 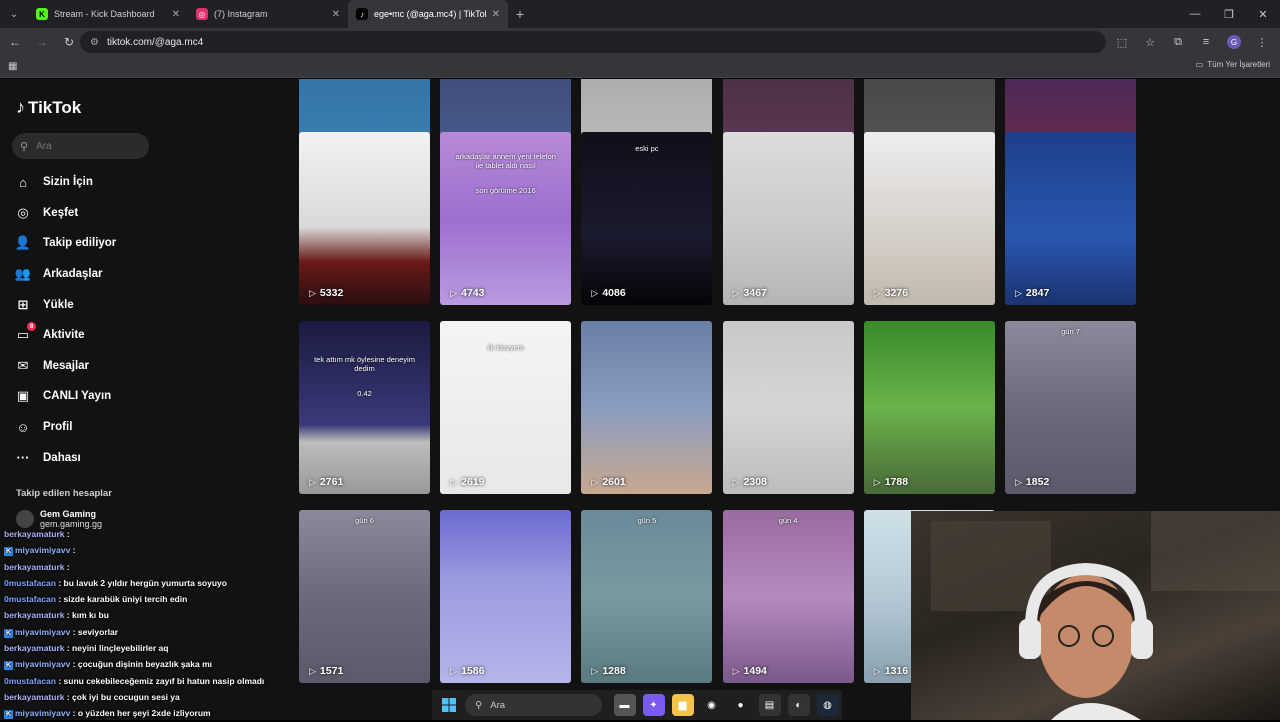 What do you see at coordinates (506, 596) in the screenshot?
I see `video-tile: ▷ 1586` at bounding box center [506, 596].